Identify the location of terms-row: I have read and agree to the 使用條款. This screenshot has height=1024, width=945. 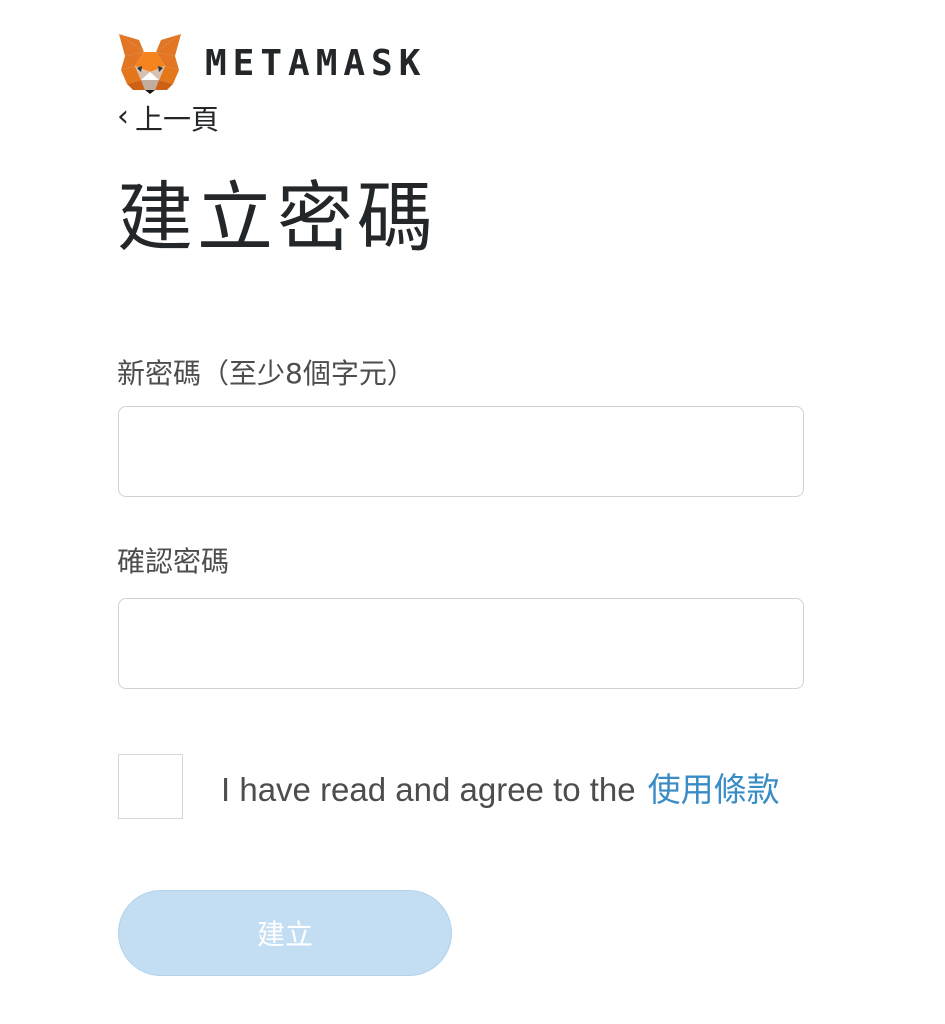
(449, 786).